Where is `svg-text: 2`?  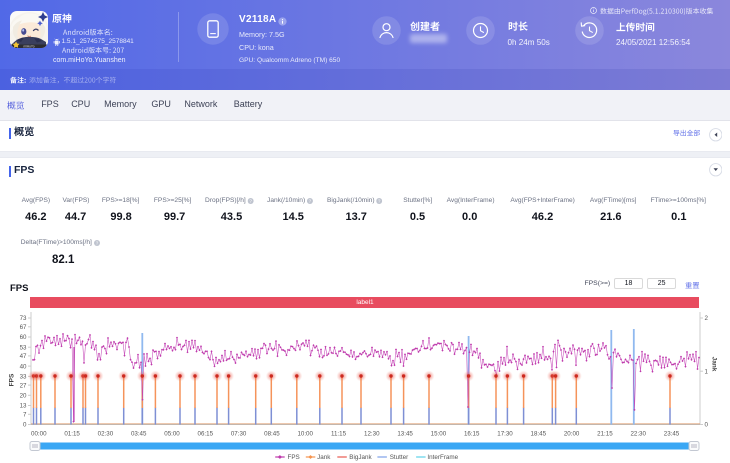 svg-text: 2 is located at coordinates (707, 318).